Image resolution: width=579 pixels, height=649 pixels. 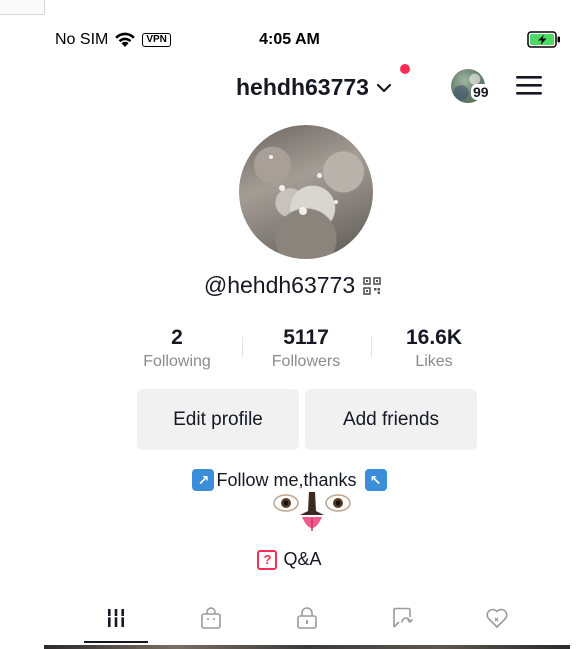 What do you see at coordinates (156, 40) in the screenshot?
I see `vpn-badge: VPN` at bounding box center [156, 40].